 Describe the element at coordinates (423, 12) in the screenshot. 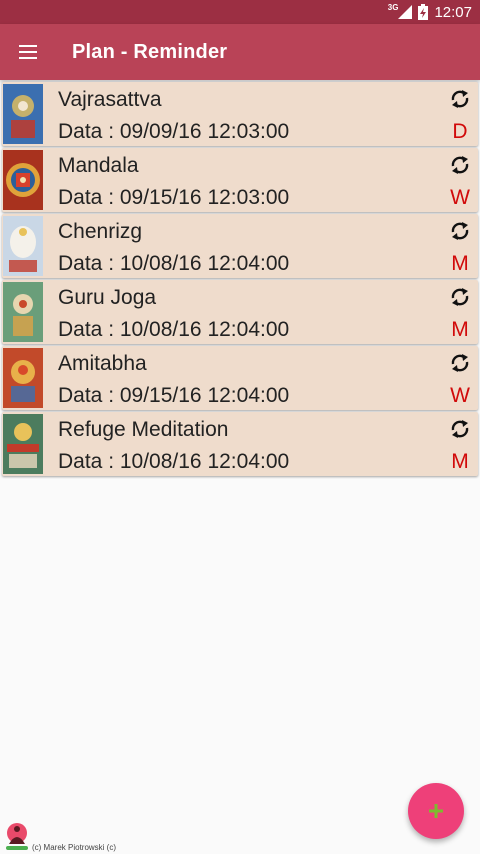

I see `battery-icon` at that location.